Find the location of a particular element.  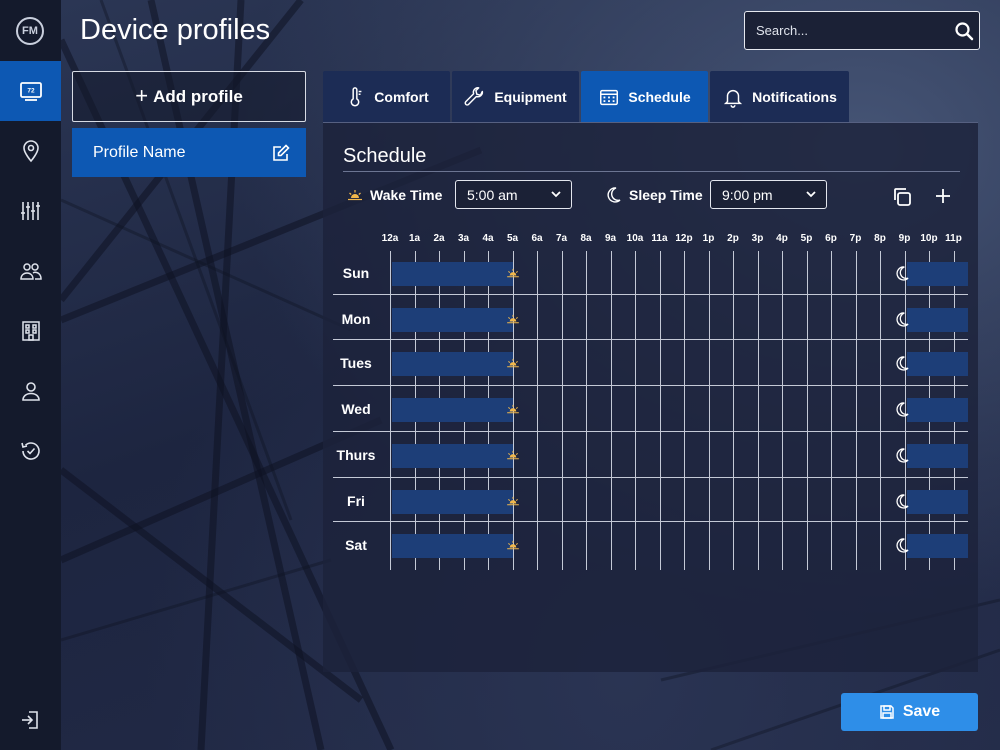

search-box is located at coordinates (862, 30).